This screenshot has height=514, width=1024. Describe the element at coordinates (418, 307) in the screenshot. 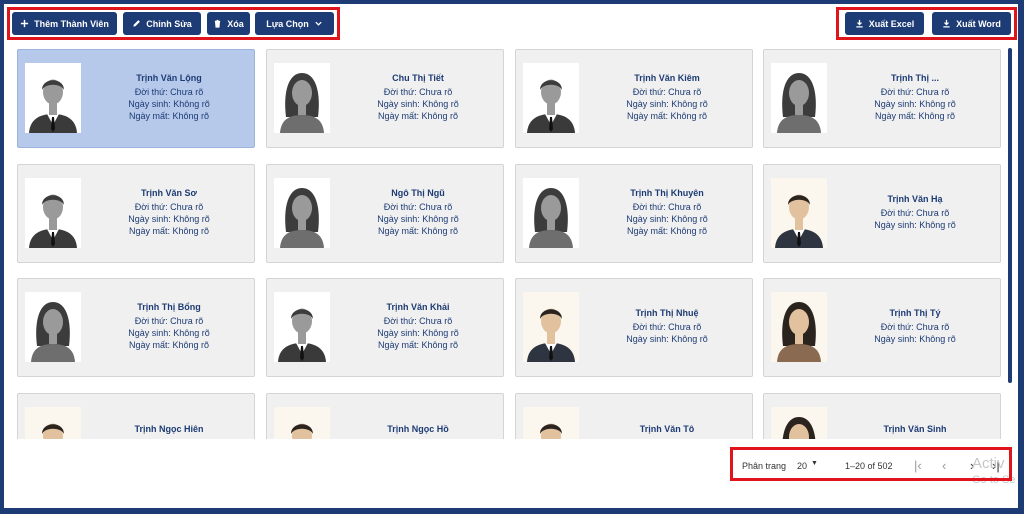

I see `member-name: Trịnh Văn Khải` at that location.